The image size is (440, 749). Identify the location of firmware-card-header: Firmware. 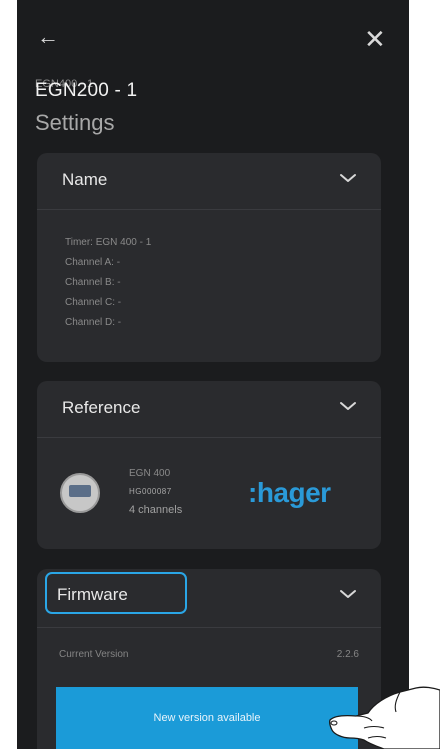
(209, 598).